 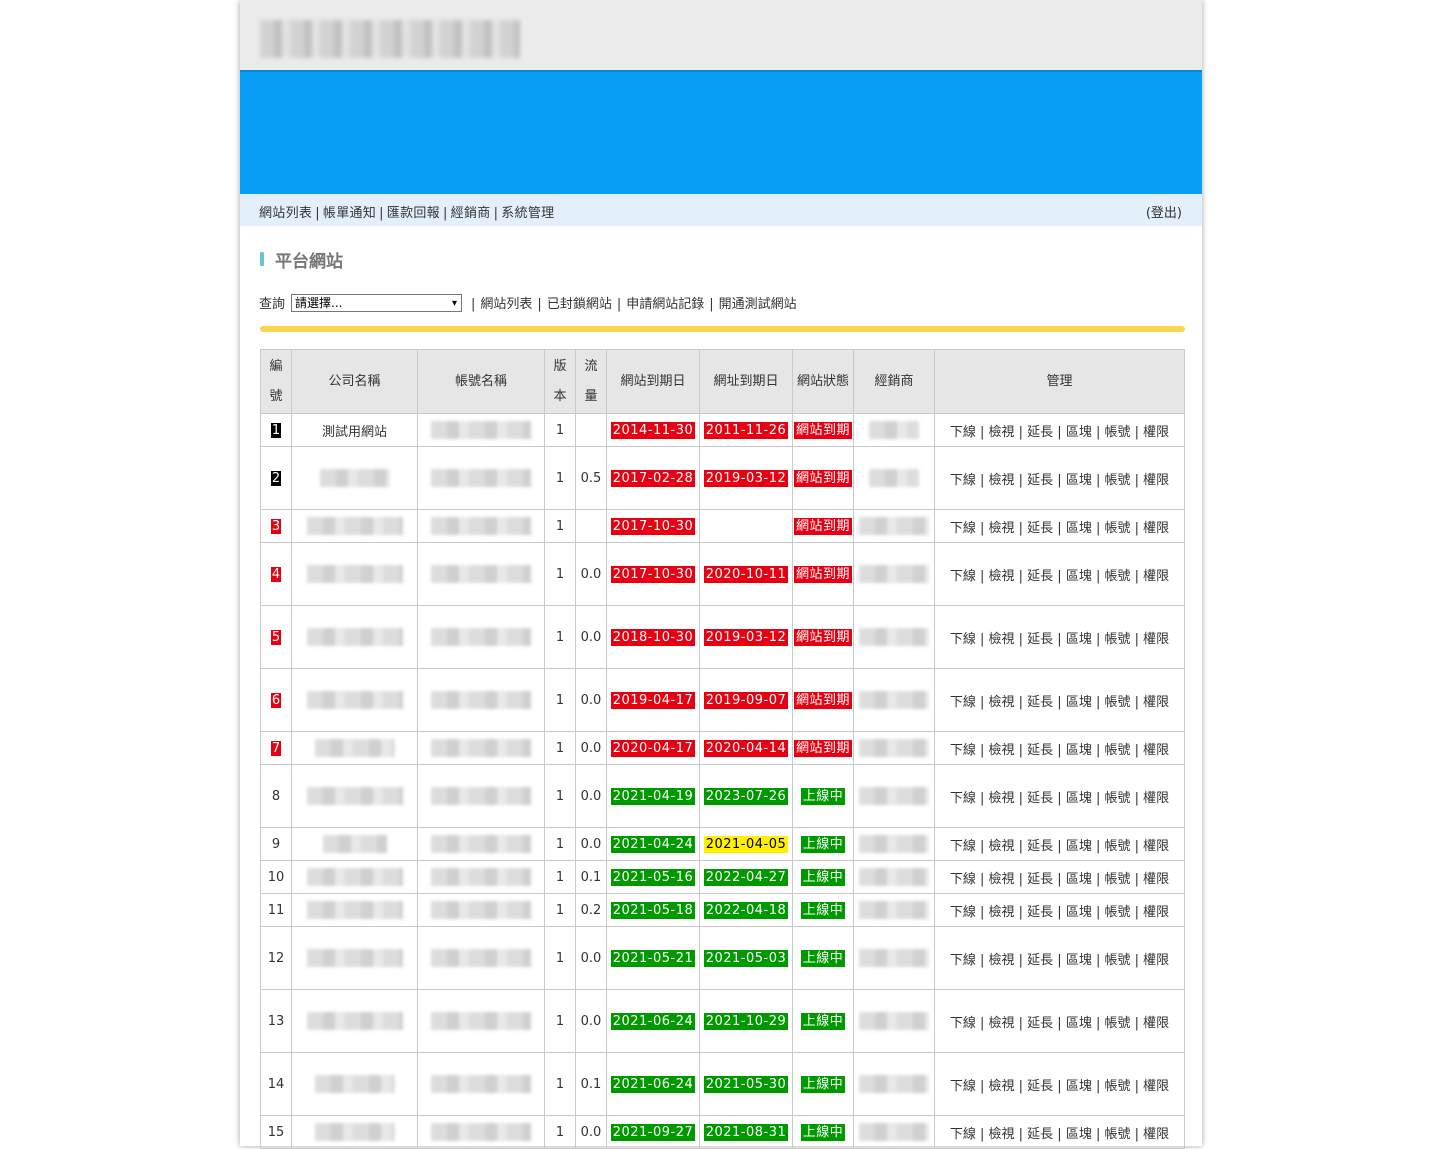 What do you see at coordinates (758, 304) in the screenshot?
I see `query-link: 開通測試網站` at bounding box center [758, 304].